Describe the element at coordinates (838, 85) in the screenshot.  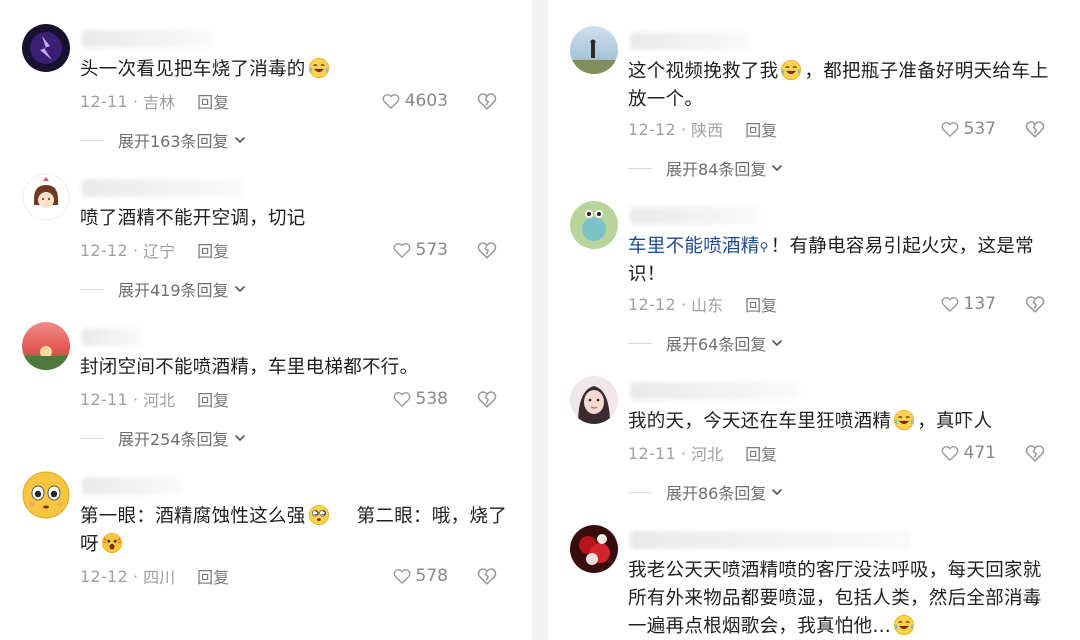
I see `comment-text: 这个视频挽救了我 ，都把瓶子准备好明天给车上放一个。` at that location.